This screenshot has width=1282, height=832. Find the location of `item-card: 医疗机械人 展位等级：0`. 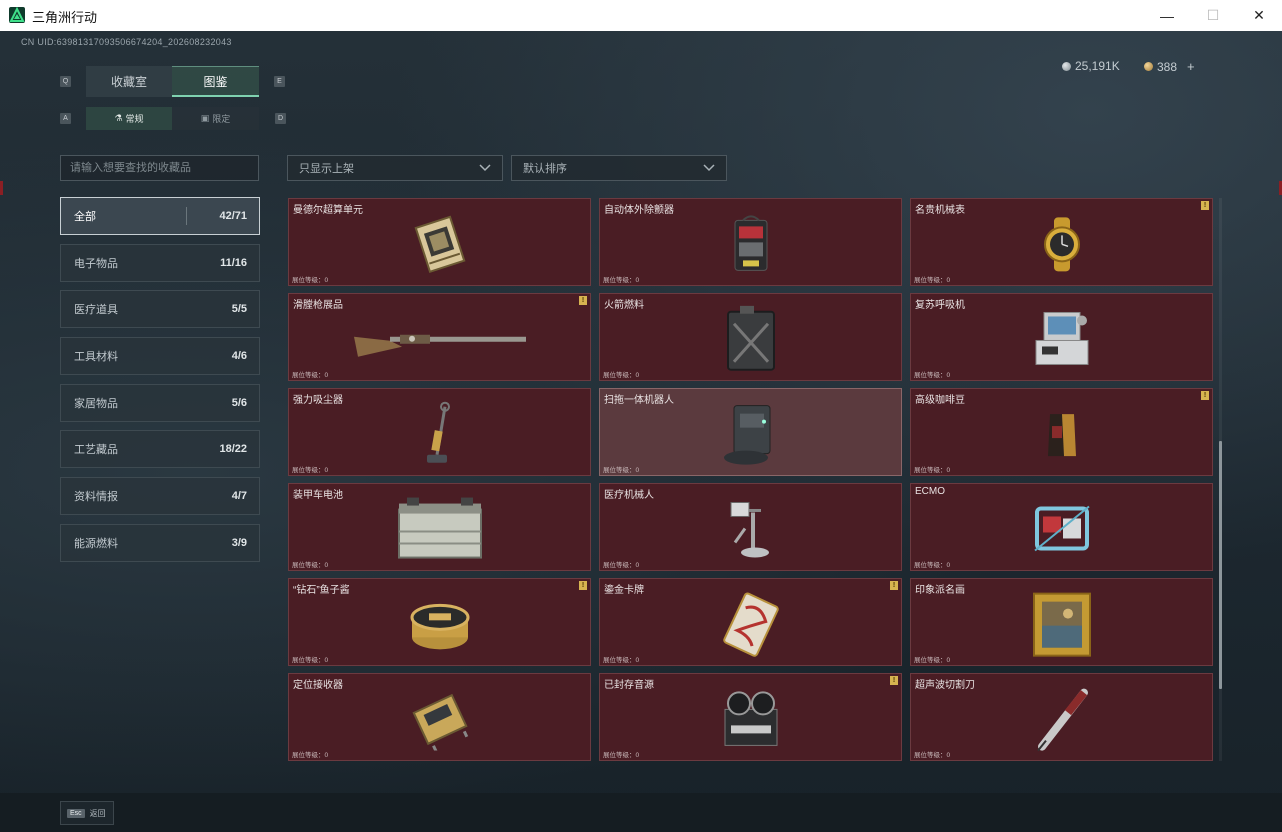

item-card: 医疗机械人 展位等级：0 is located at coordinates (750, 527).